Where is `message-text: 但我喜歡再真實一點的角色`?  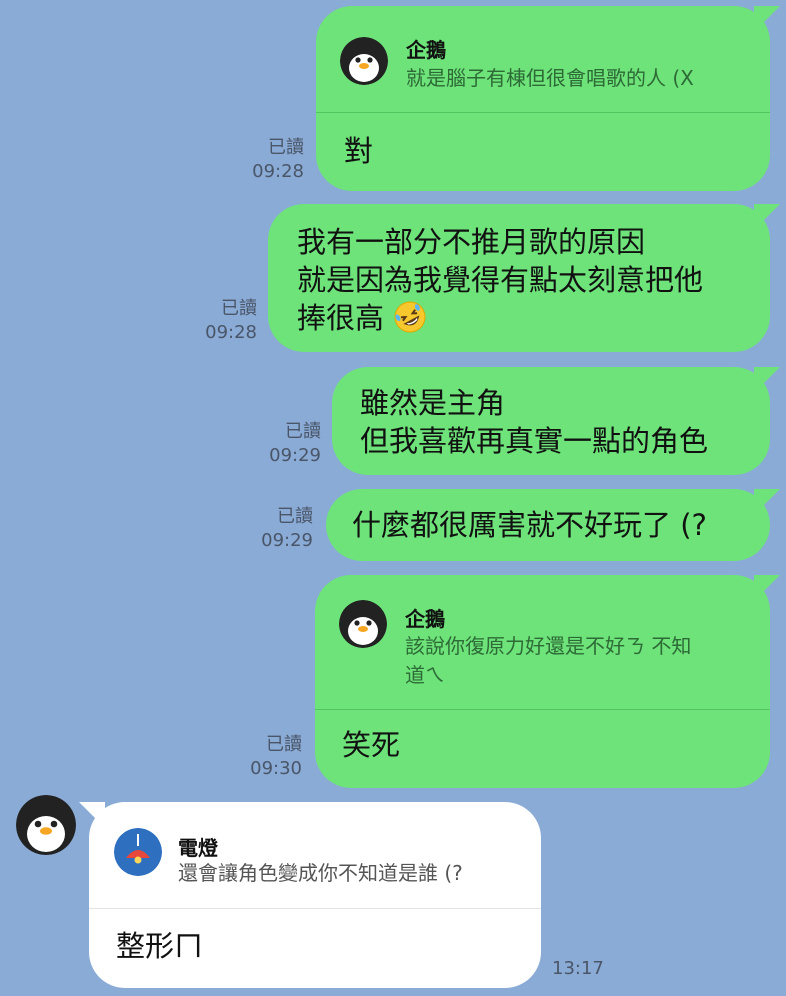 message-text: 但我喜歡再真實一點的角色 is located at coordinates (534, 441).